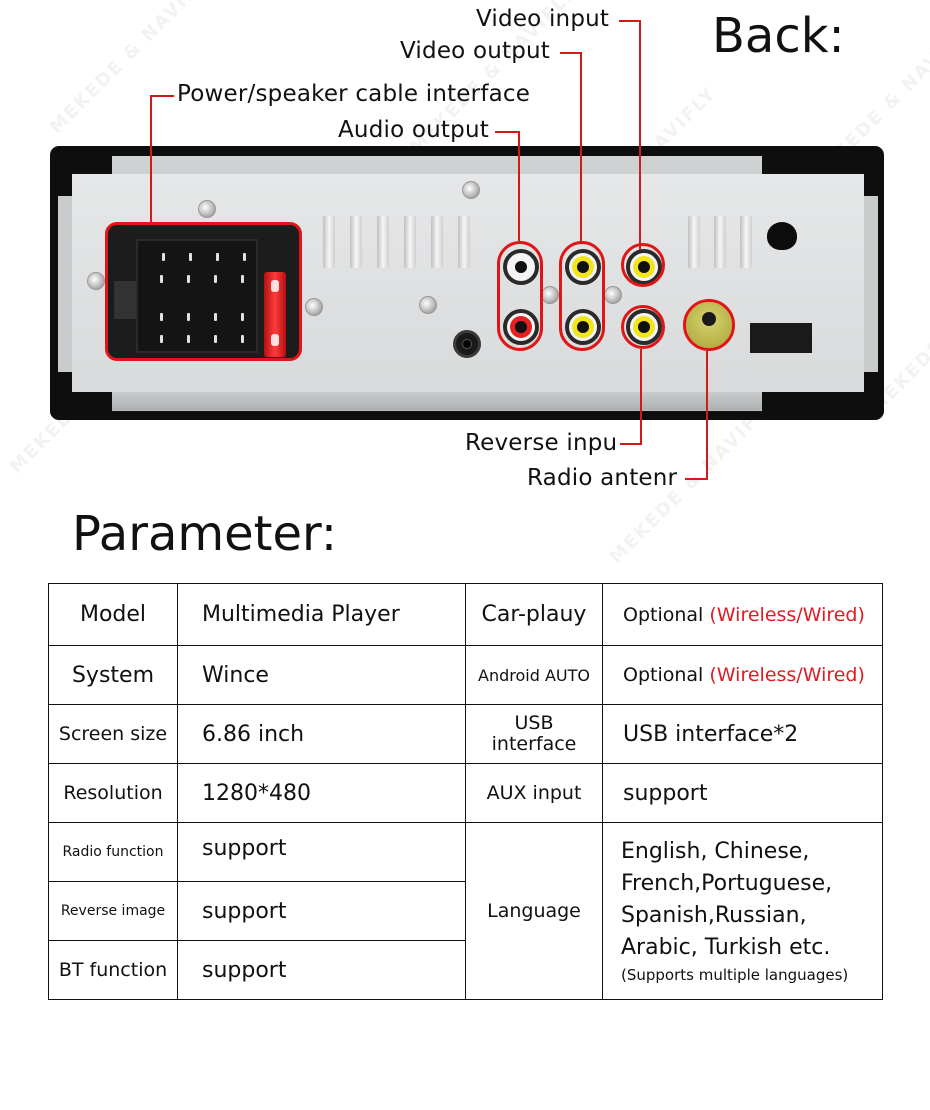 This screenshot has height=1110, width=930. I want to click on connector-socket, so click(197, 296).